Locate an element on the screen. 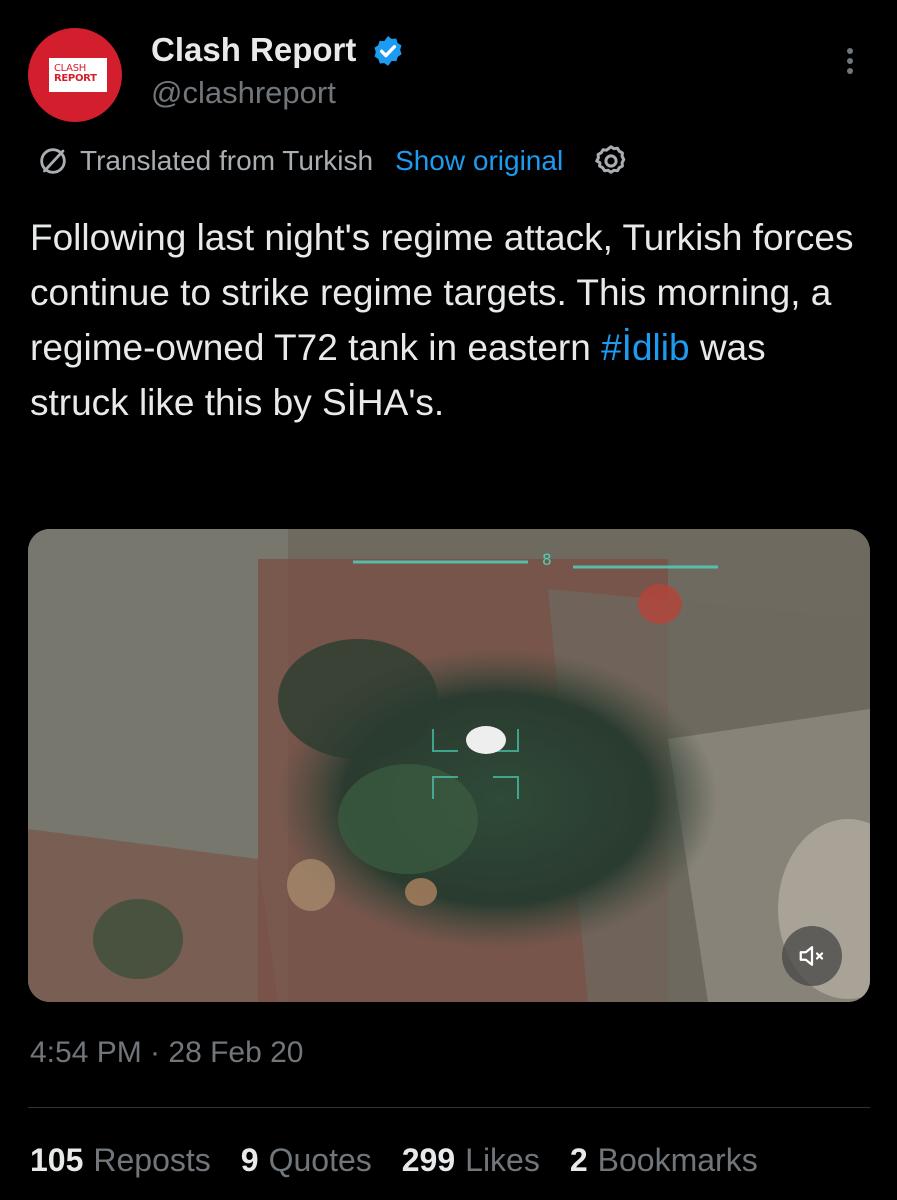 The height and width of the screenshot is (1200, 897). reposts-count: 105 is located at coordinates (57, 1159).